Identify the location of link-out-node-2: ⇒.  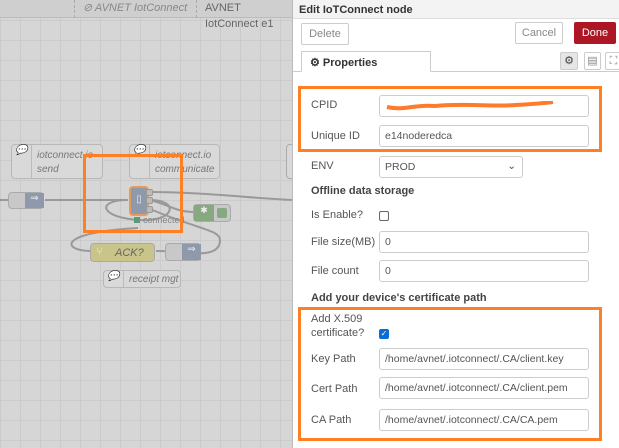
(183, 252).